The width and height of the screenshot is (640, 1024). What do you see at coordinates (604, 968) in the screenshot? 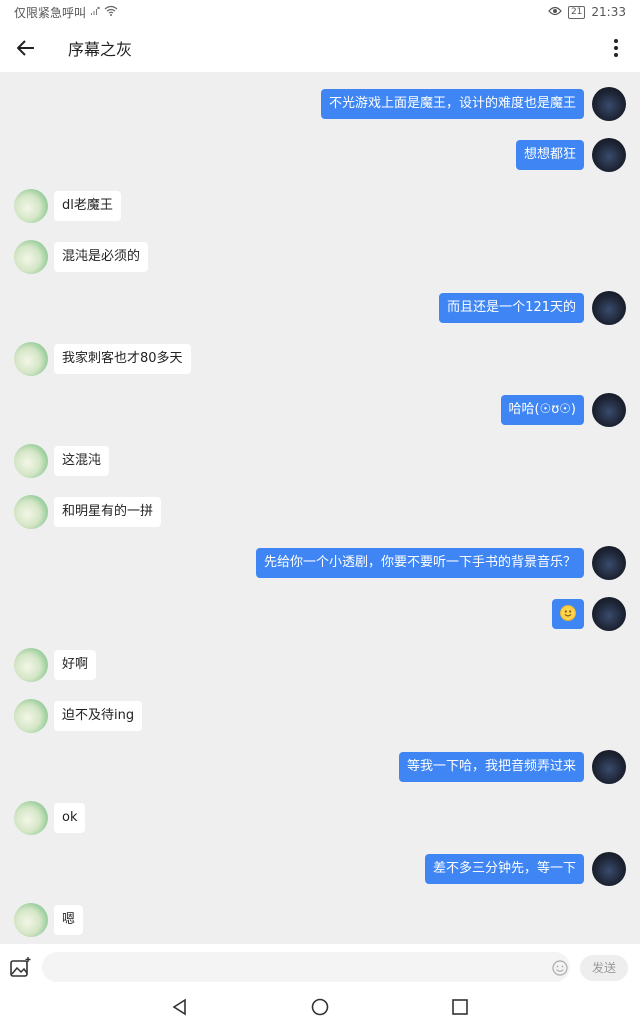
I see `send-button: 发送` at bounding box center [604, 968].